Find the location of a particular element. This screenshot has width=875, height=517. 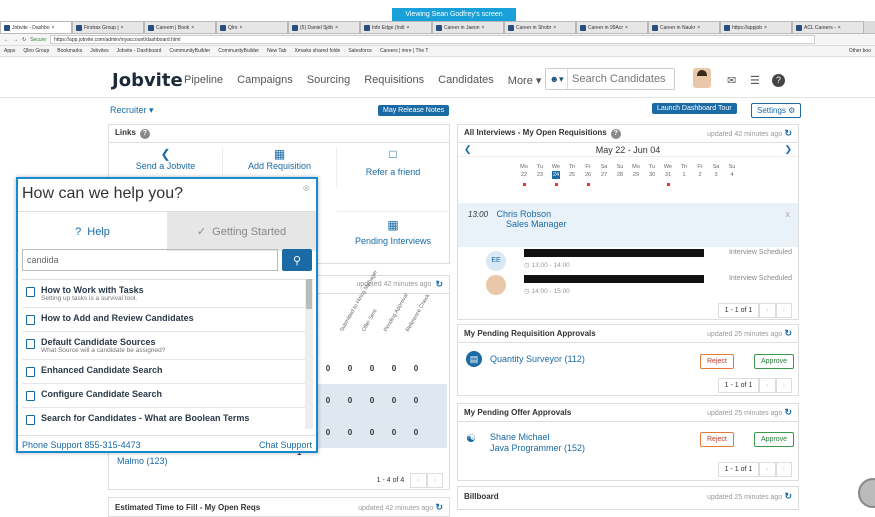

browser-tab: Qlro × is located at coordinates (252, 27).